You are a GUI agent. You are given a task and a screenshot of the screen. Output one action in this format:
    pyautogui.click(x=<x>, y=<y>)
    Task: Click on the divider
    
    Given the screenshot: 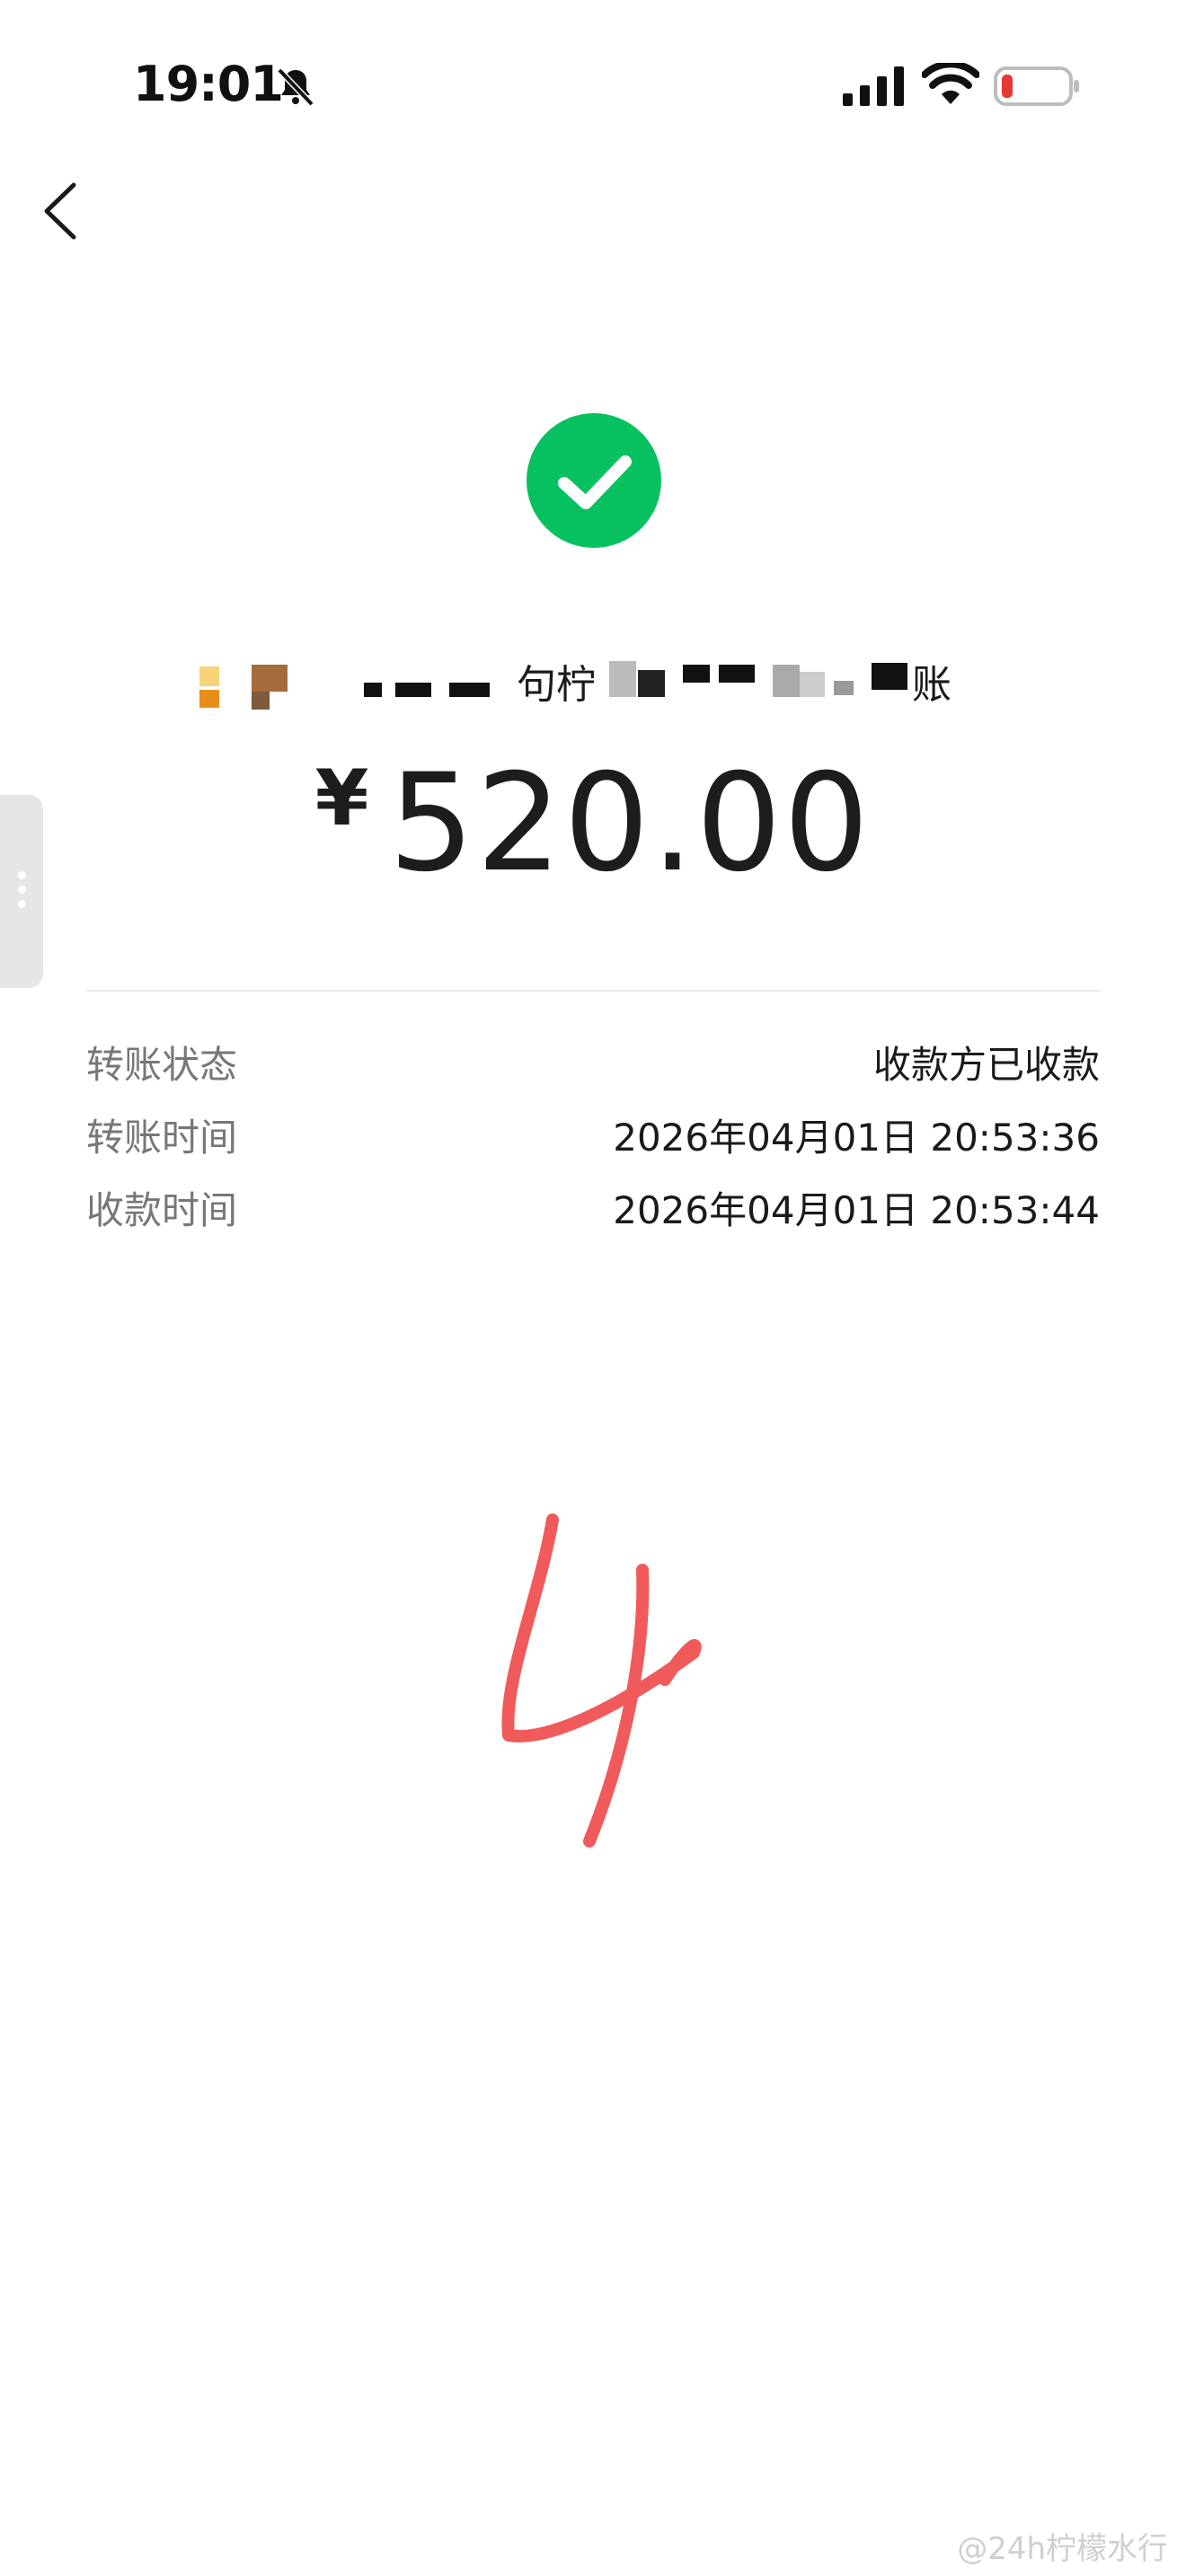 What is the action you would take?
    pyautogui.click(x=593, y=991)
    